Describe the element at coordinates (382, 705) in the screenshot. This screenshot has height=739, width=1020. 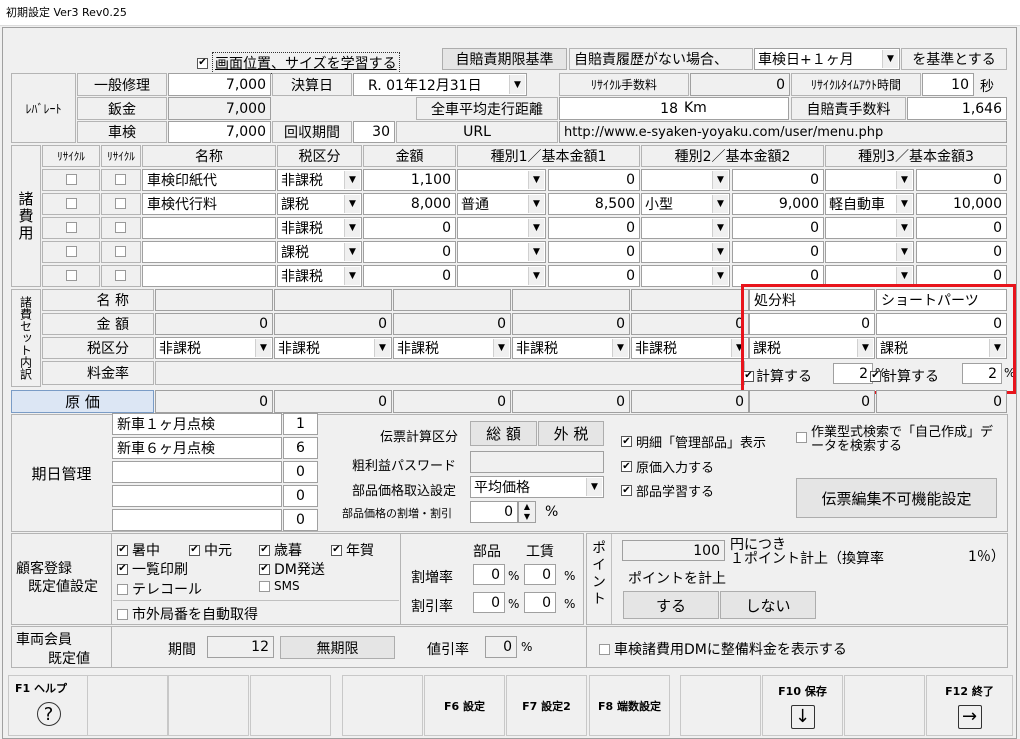
I see `fkey-5-button` at that location.